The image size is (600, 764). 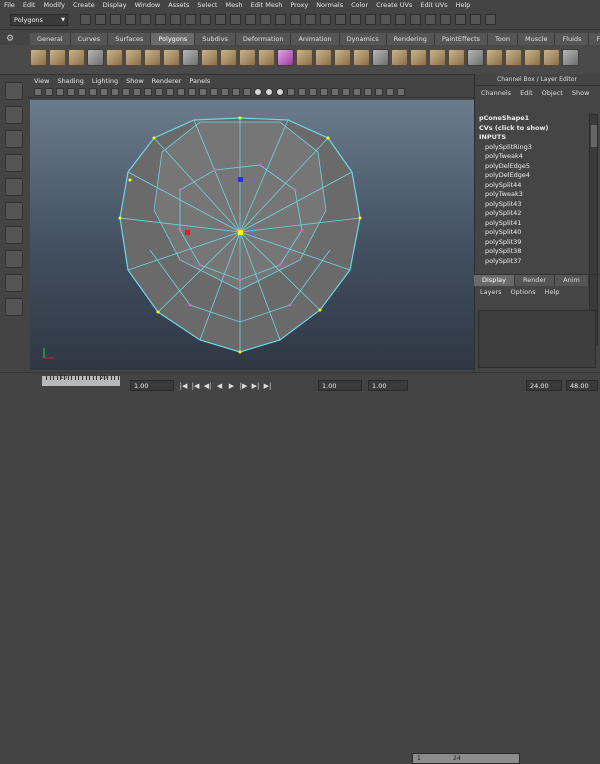 What do you see at coordinates (207, 5) in the screenshot?
I see `menu-select: Select` at bounding box center [207, 5].